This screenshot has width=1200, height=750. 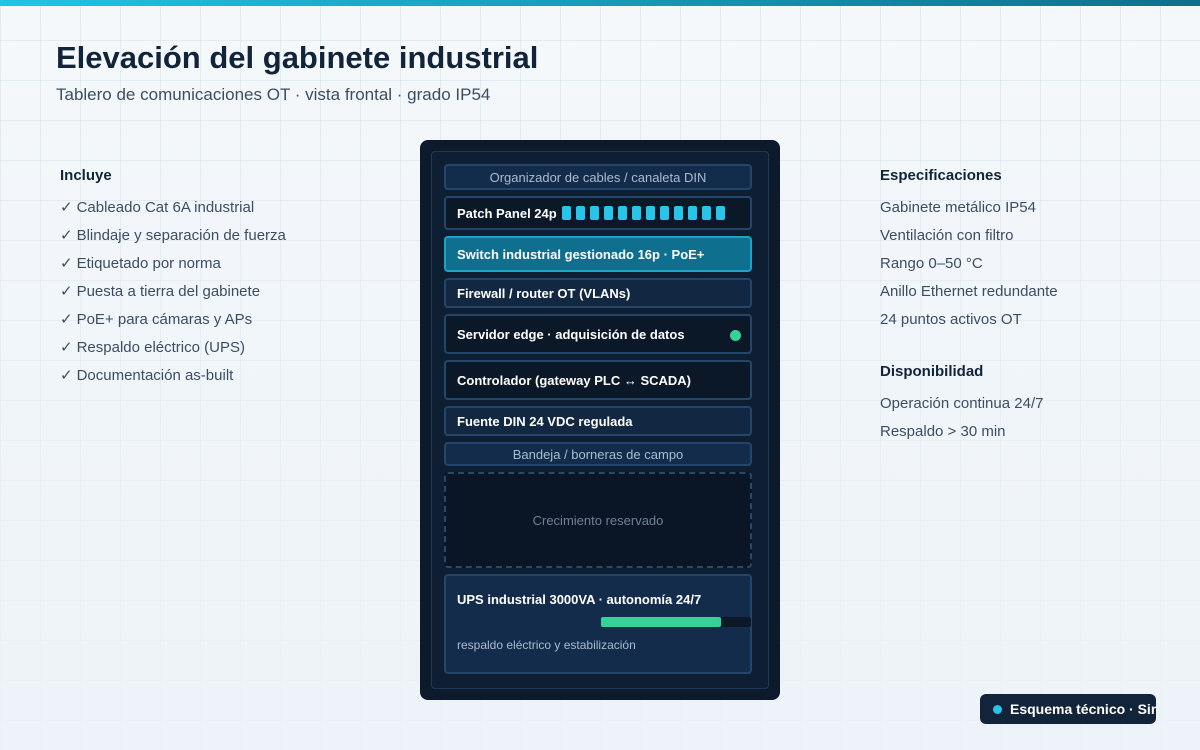 I want to click on includes-item: ✓ Respaldo eléctrico (UPS), so click(x=152, y=347).